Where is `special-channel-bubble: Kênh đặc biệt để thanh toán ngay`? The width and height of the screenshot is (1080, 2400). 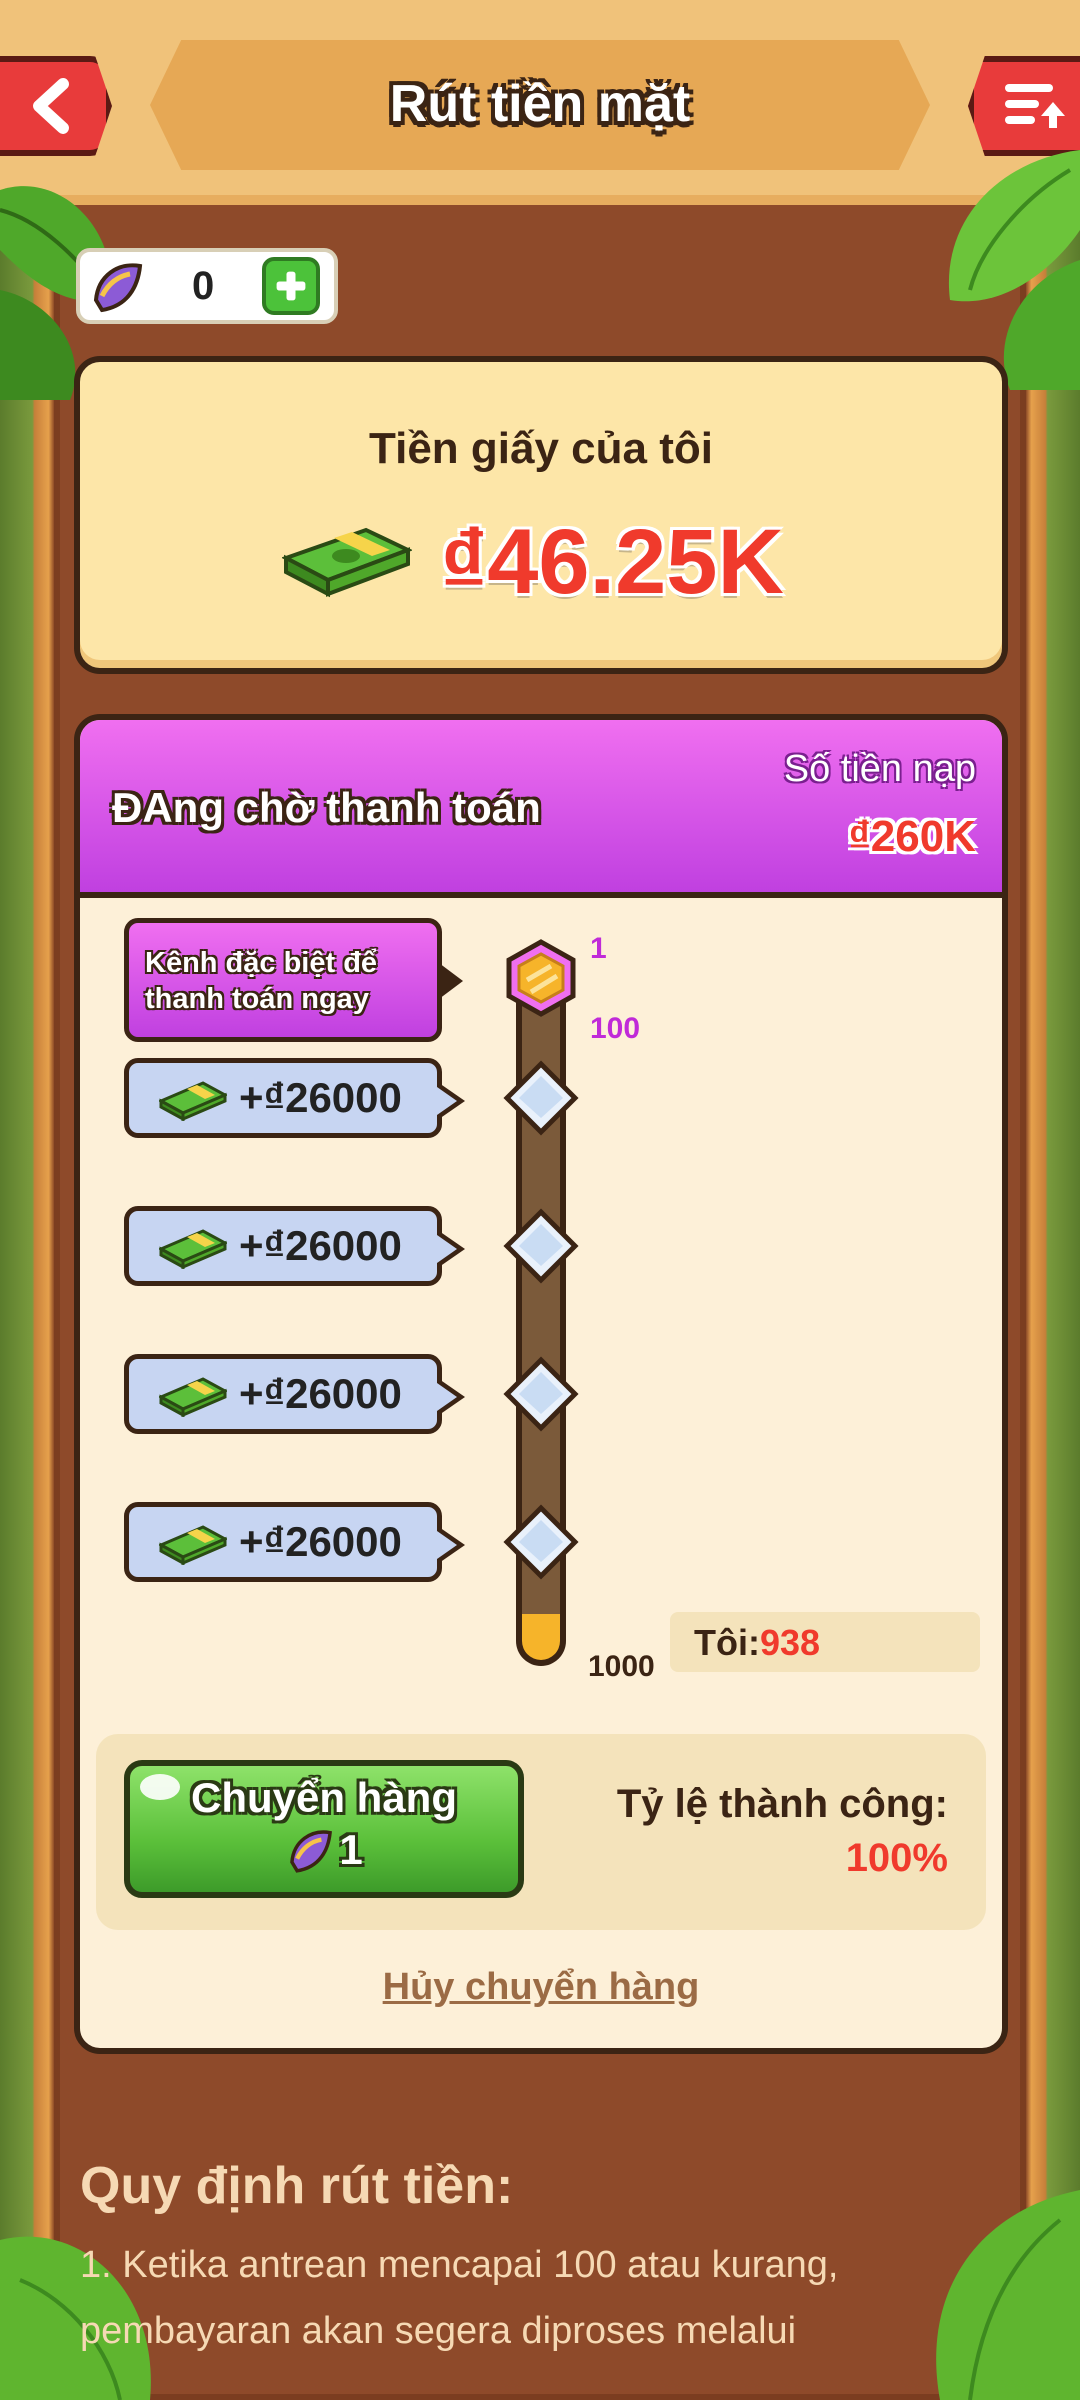 special-channel-bubble: Kênh đặc biệt để thanh toán ngay is located at coordinates (293, 980).